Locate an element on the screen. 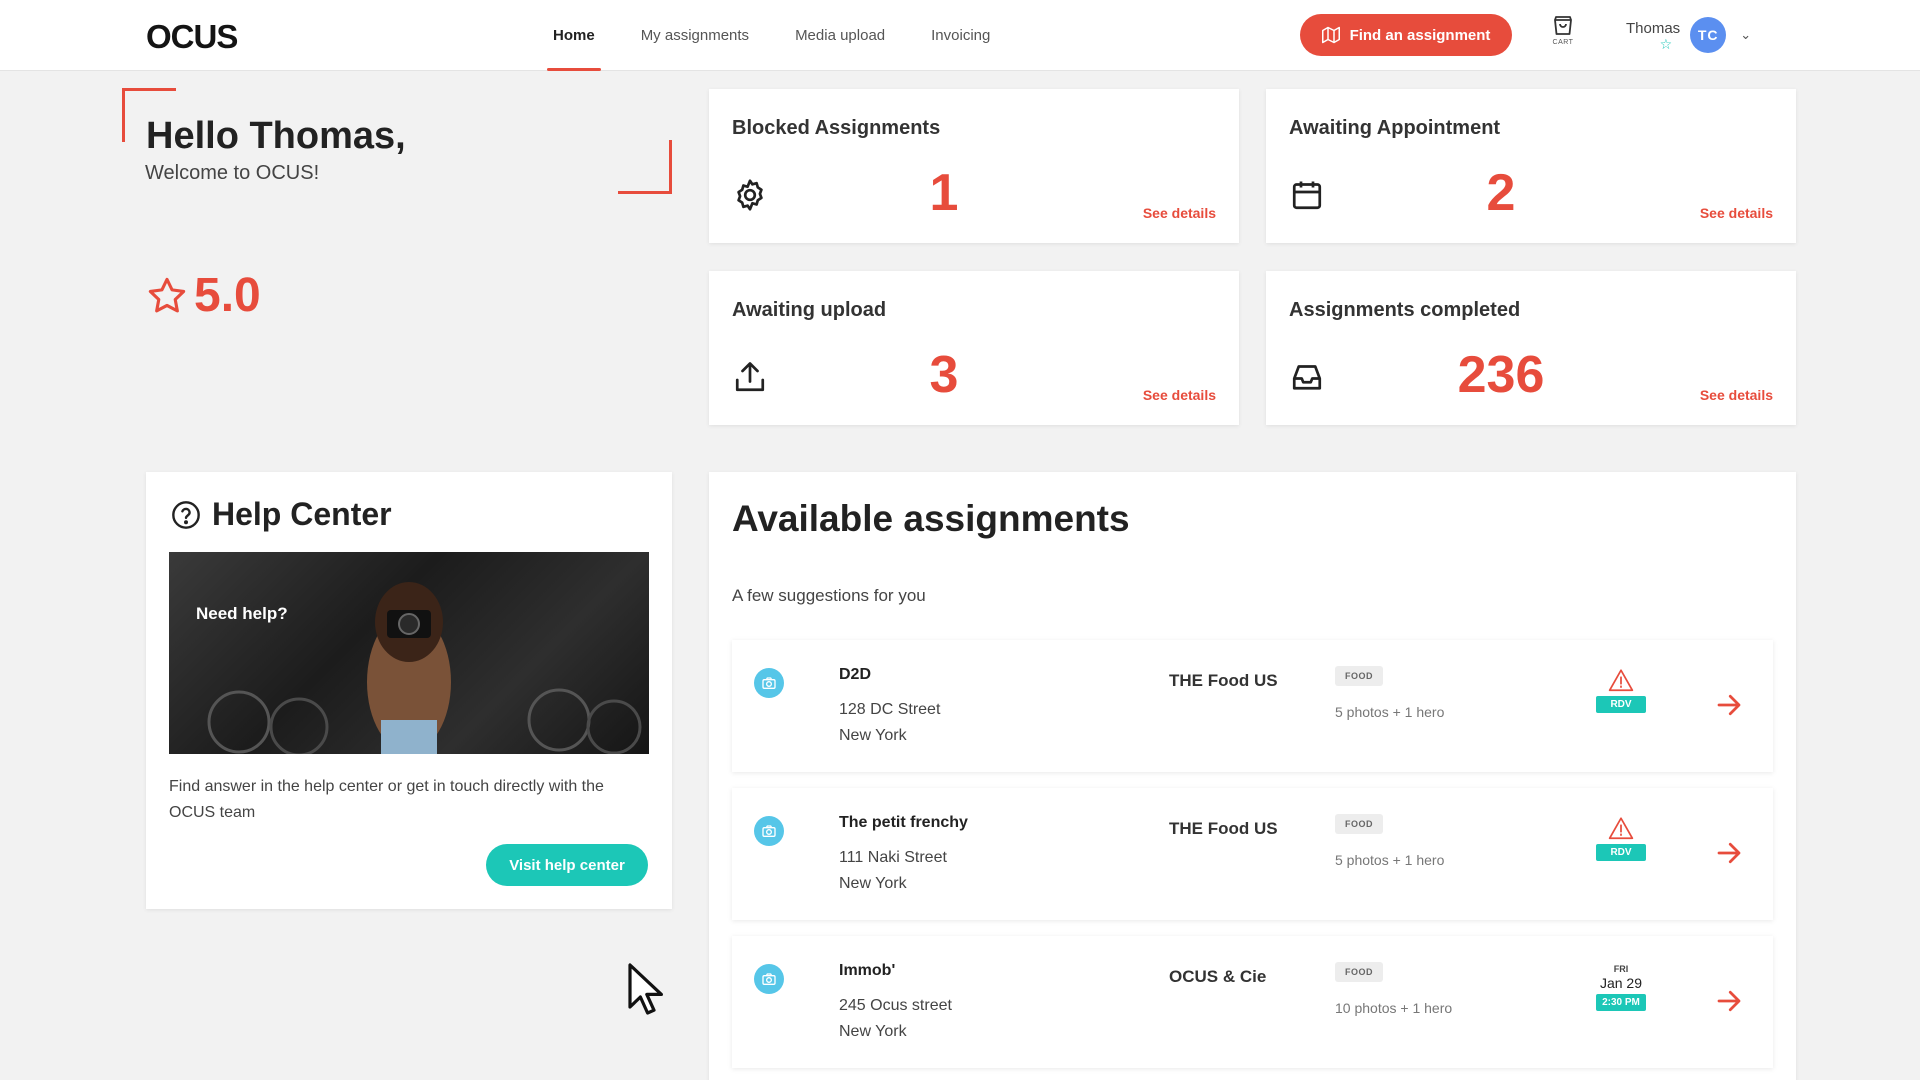  available-assignments-title: Available assignments is located at coordinates (931, 518).